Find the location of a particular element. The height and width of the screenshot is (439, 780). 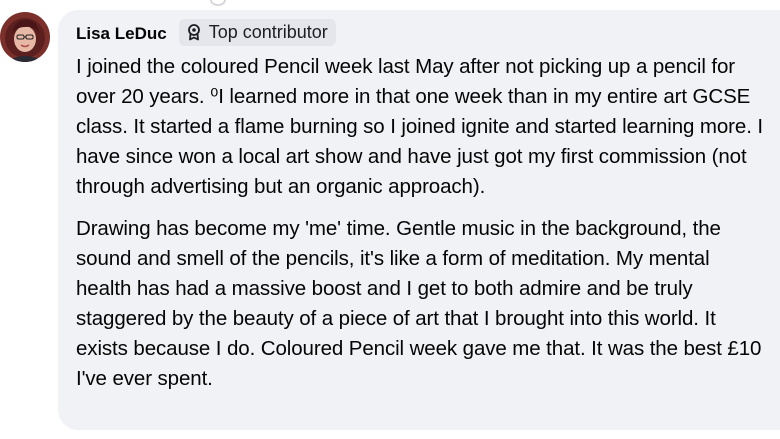

top-contributor-badge: Top contributor is located at coordinates (257, 32).